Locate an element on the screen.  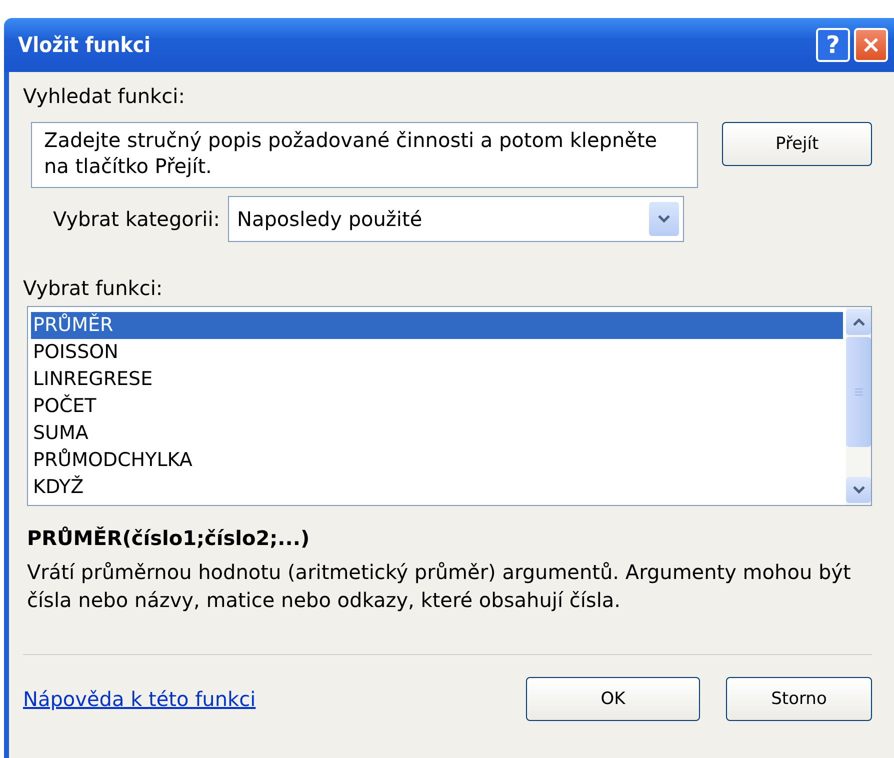
category-dropdown: Naposledy použité is located at coordinates (456, 219).